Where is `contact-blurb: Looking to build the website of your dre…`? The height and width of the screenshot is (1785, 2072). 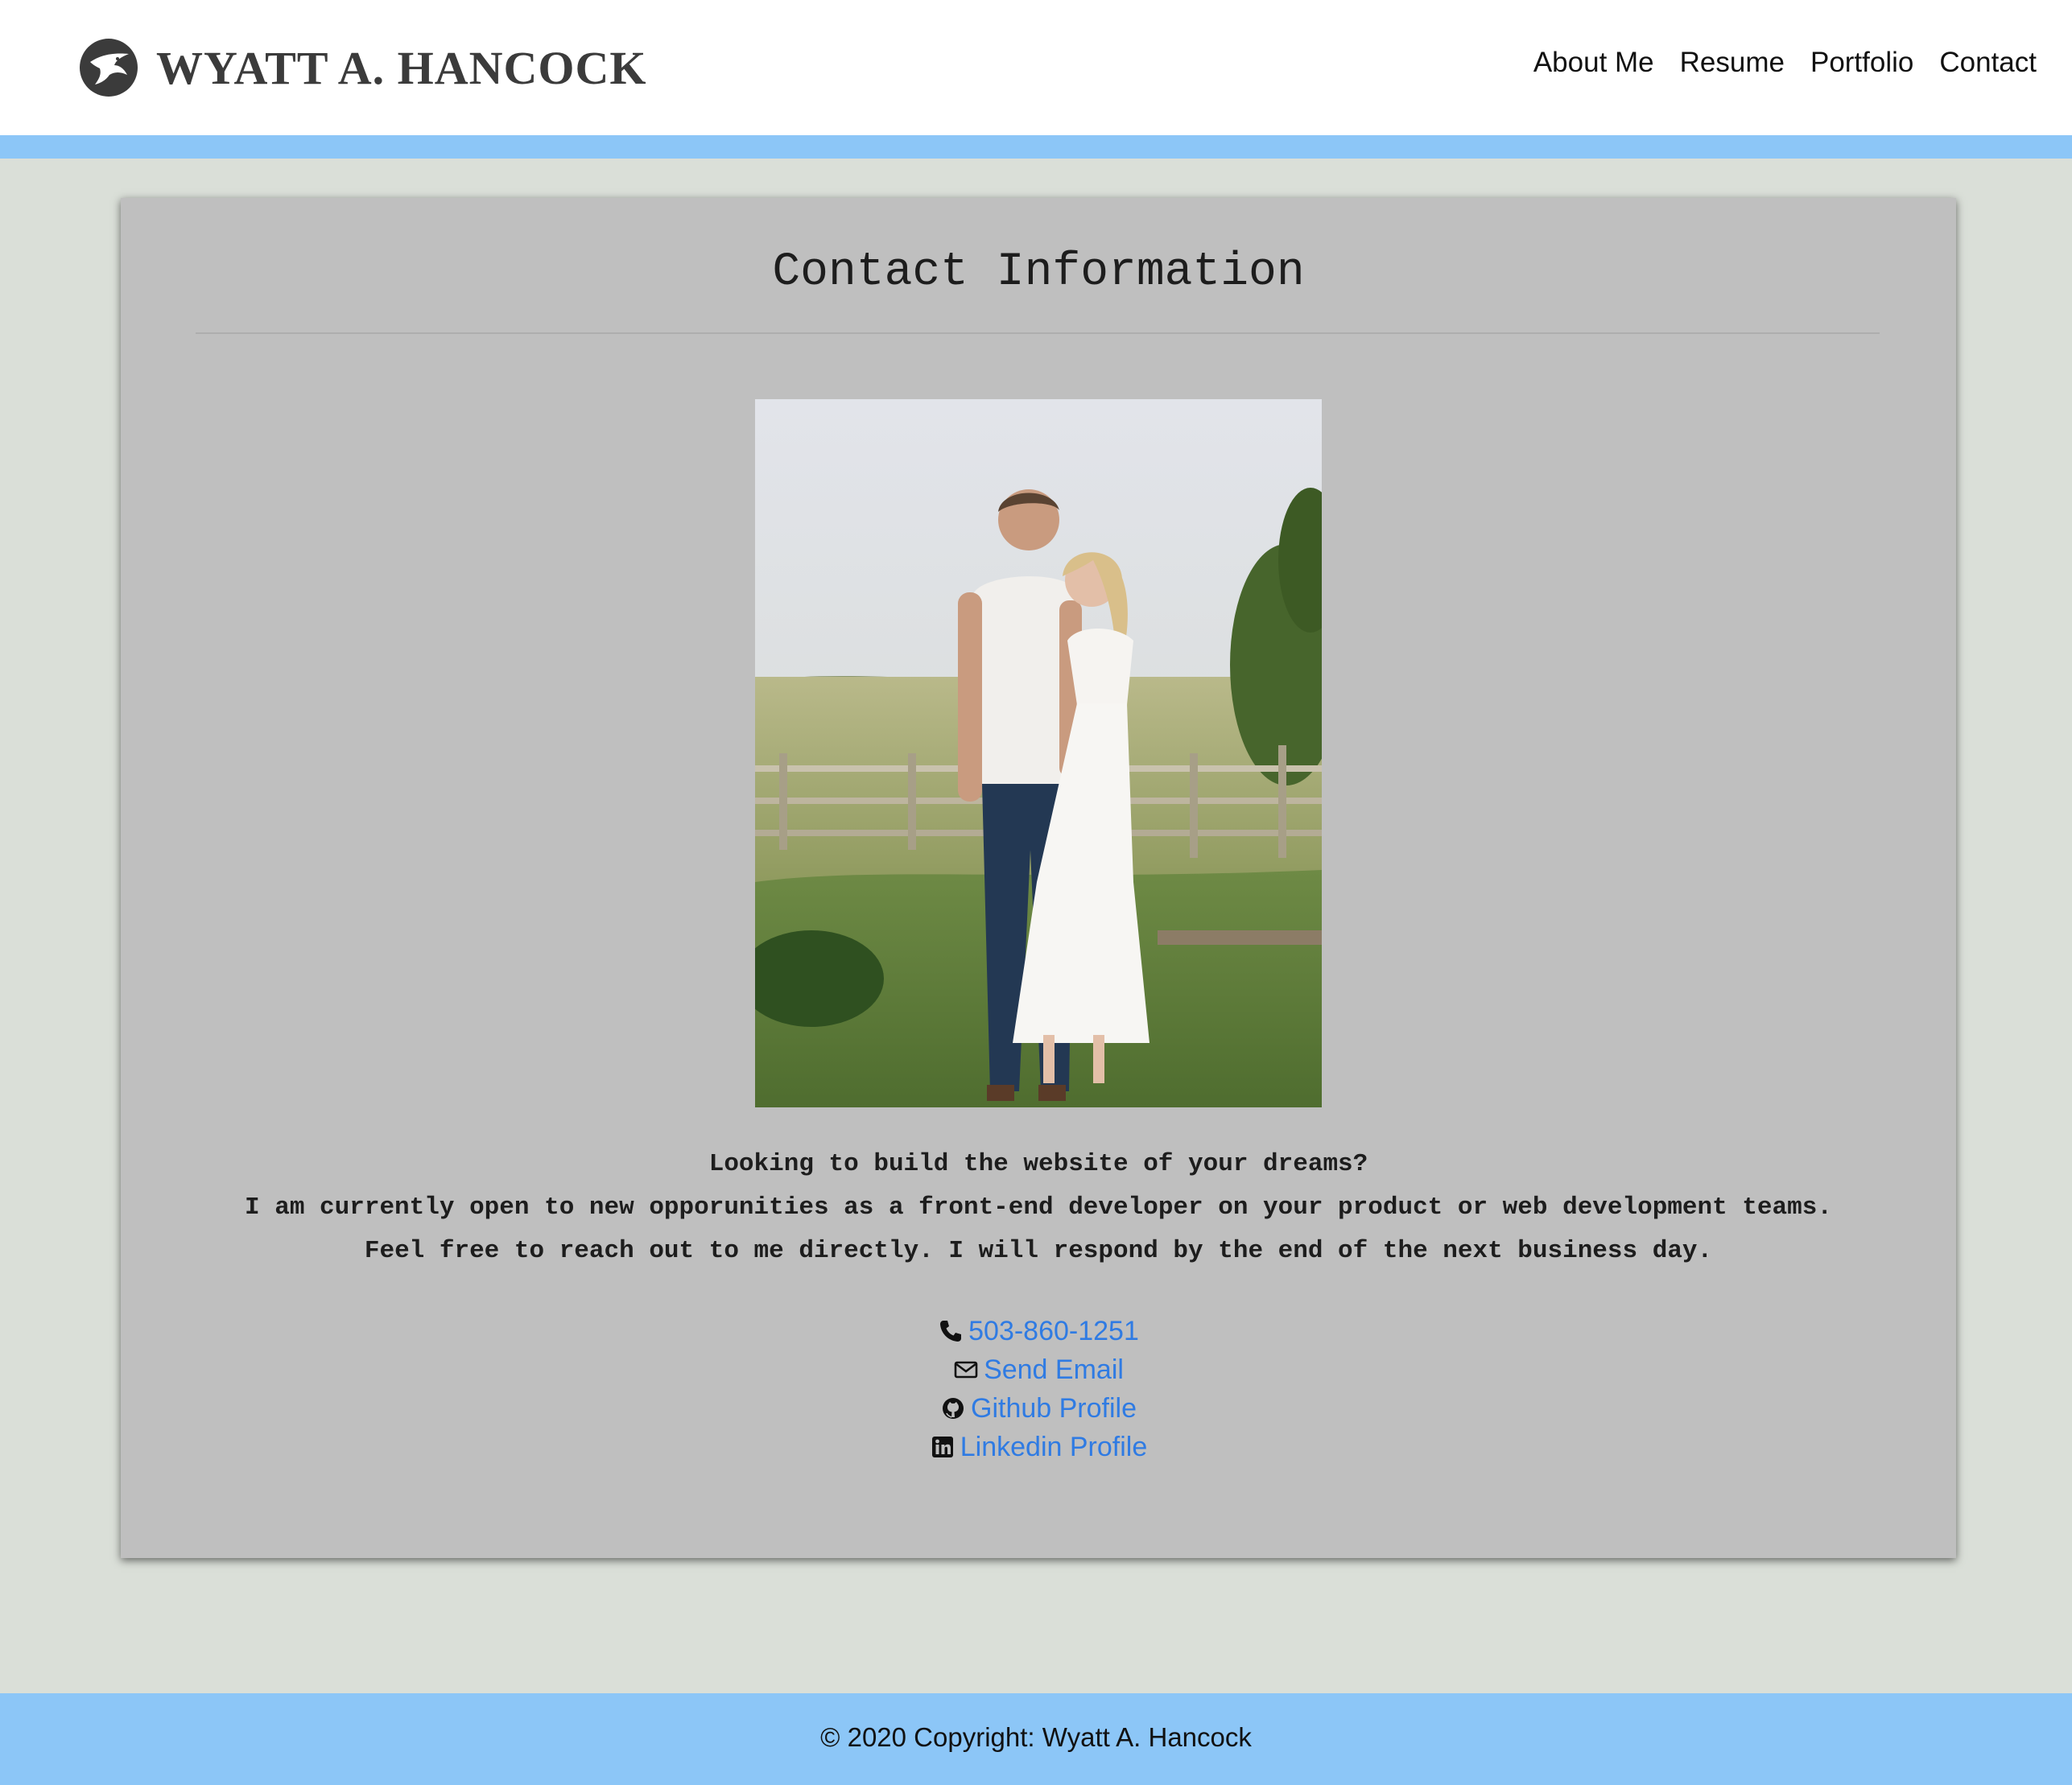
contact-blurb: Looking to build the website of your dre… is located at coordinates (1038, 1208).